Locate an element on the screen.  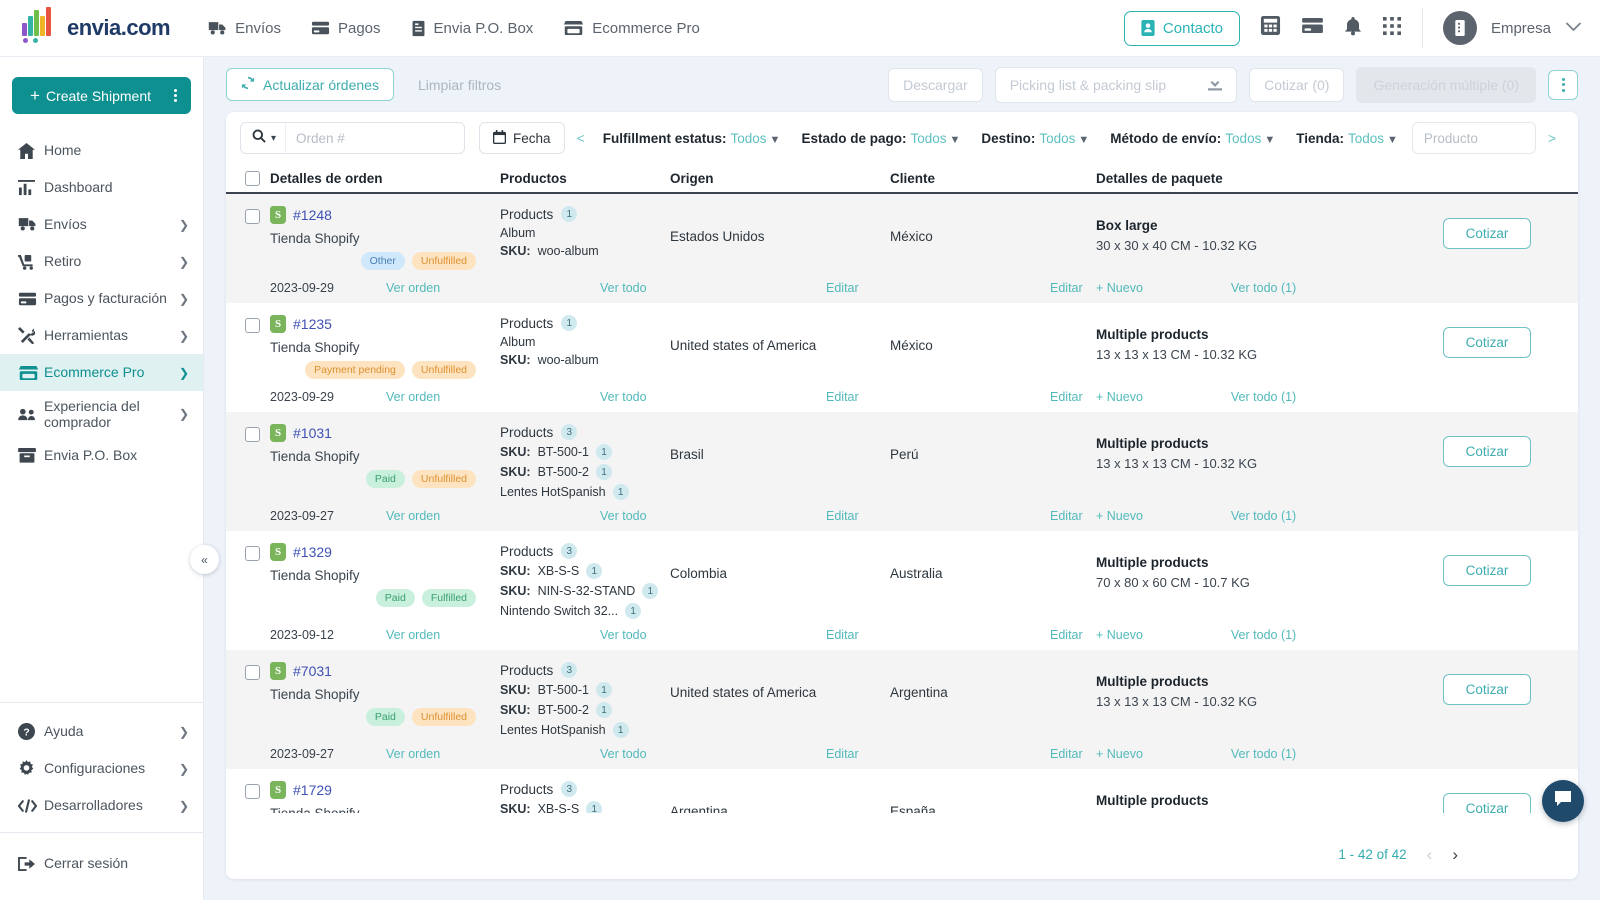
sidebar-item-ecommerce-pro: Ecommerce Pro ❯ is located at coordinates (101, 372).